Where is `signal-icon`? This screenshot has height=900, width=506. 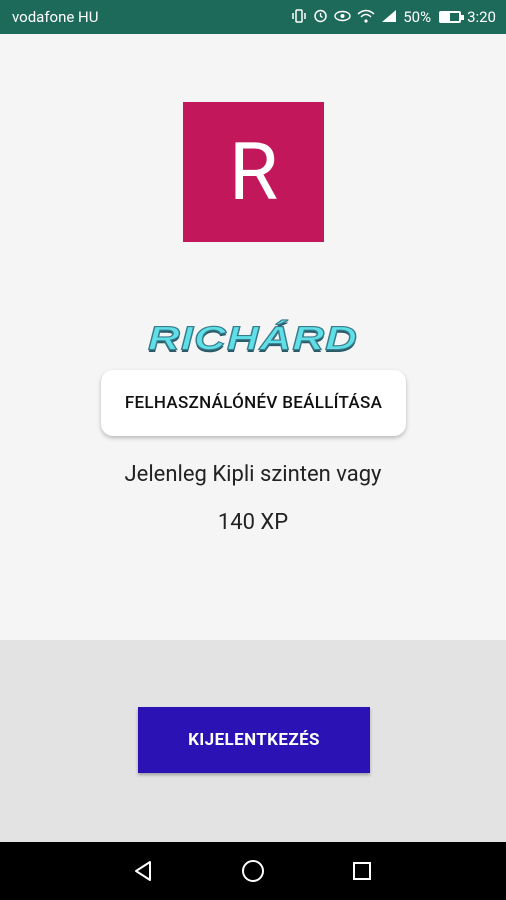 signal-icon is located at coordinates (389, 17).